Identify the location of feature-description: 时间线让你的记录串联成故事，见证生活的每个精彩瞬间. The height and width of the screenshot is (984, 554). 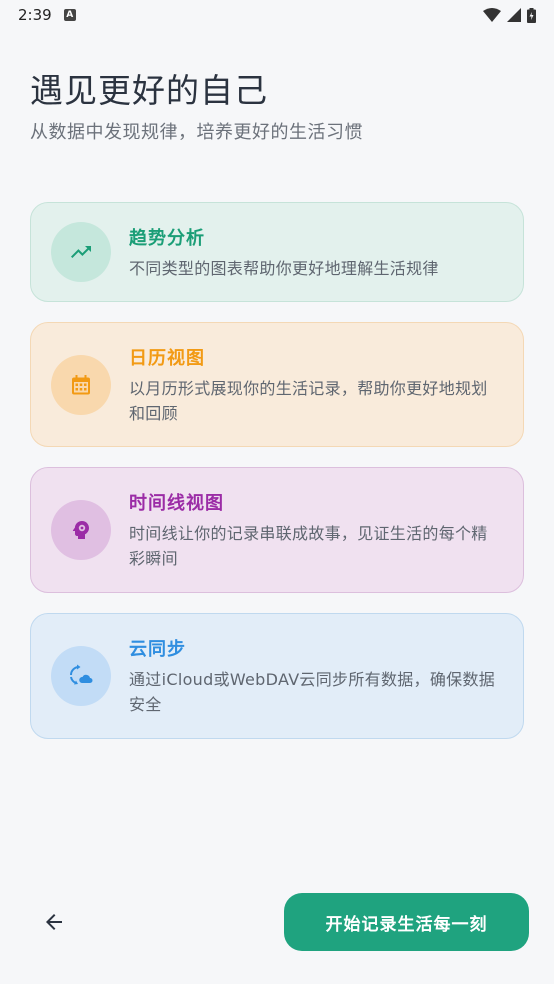
(308, 546).